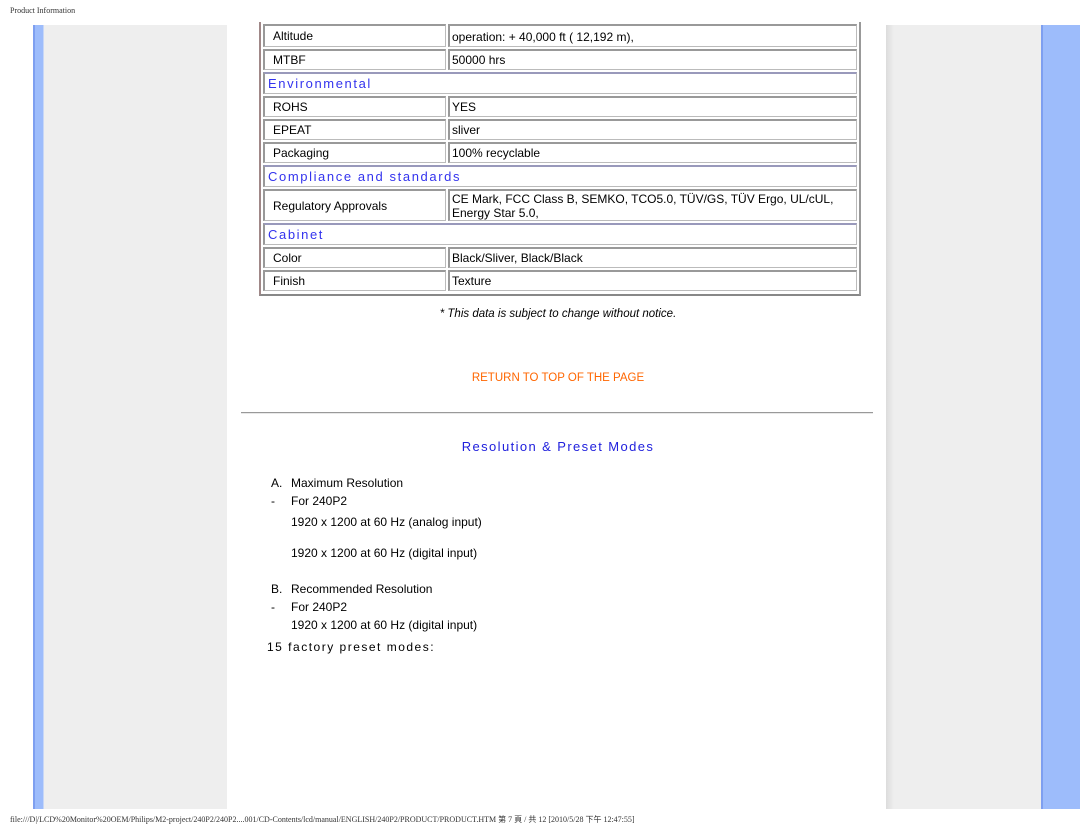  What do you see at coordinates (963, 417) in the screenshot?
I see `right-side-panel` at bounding box center [963, 417].